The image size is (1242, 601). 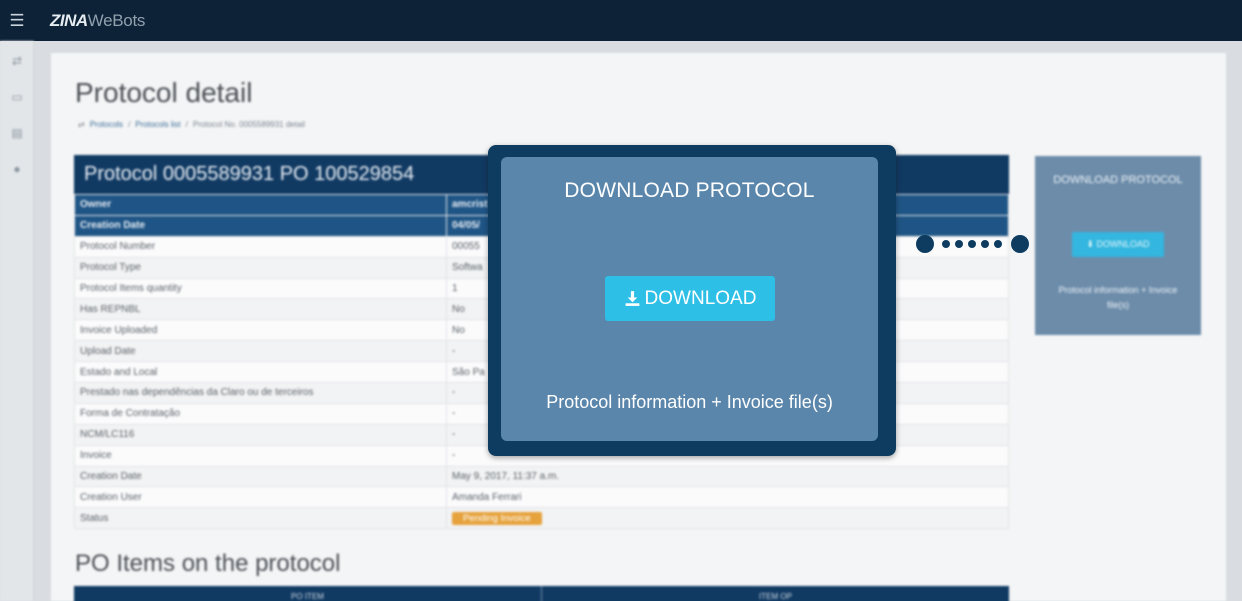 I want to click on card-download-button: ⬇ DOWNLOAD, so click(x=1118, y=244).